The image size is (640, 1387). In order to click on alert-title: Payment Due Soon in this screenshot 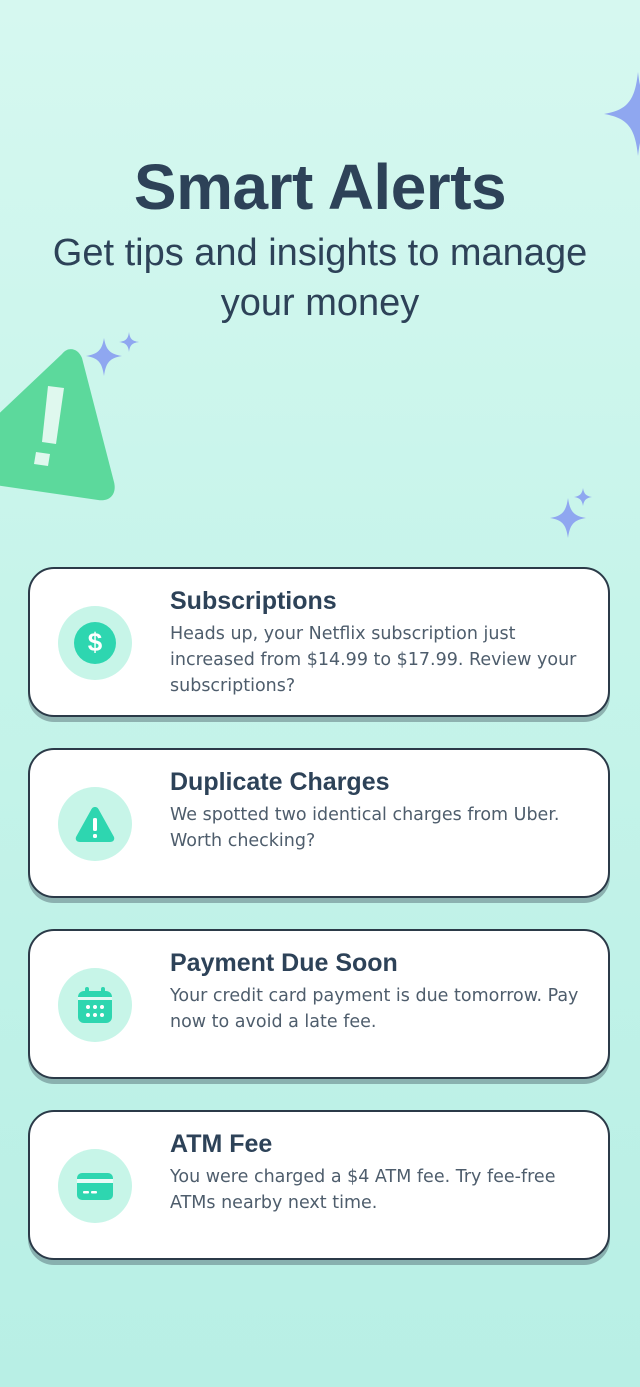, I will do `click(284, 963)`.